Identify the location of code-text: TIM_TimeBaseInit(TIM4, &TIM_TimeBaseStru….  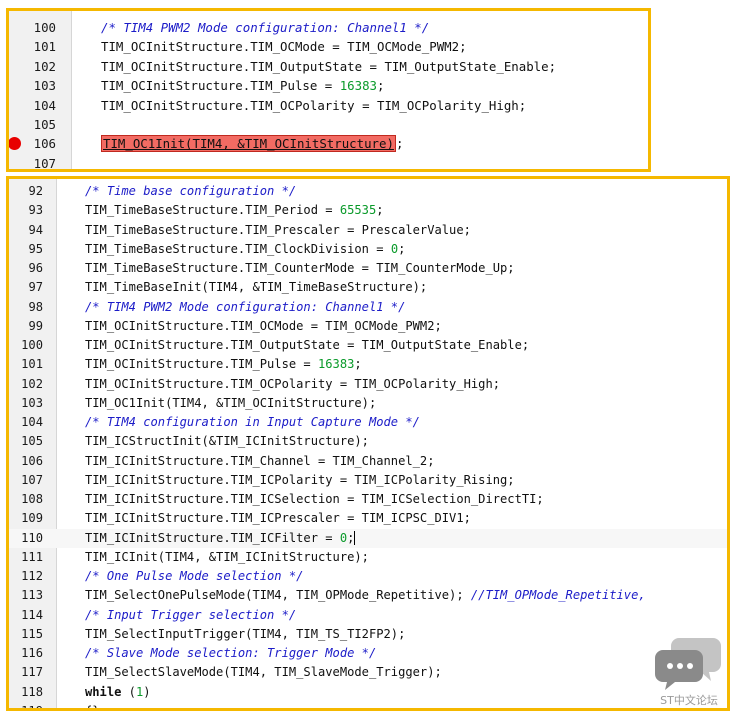
(256, 287).